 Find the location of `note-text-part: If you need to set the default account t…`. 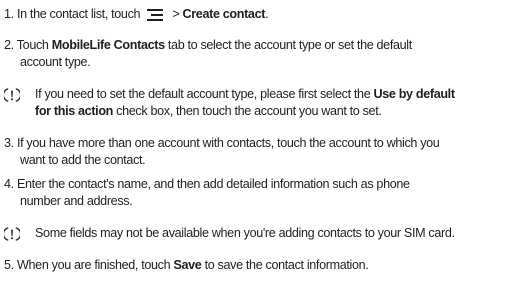

note-text-part: If you need to set the default account t… is located at coordinates (204, 94).